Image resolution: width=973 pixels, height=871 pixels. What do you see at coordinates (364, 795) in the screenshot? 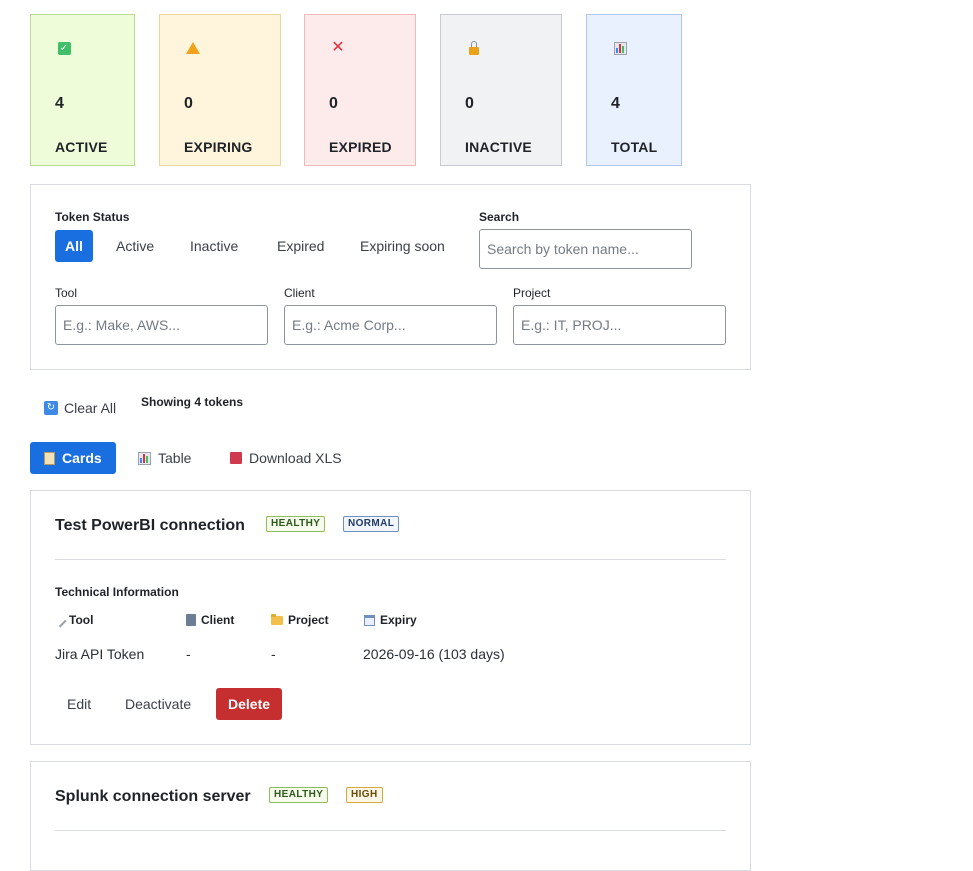
I see `priority-badge: HIGH` at bounding box center [364, 795].